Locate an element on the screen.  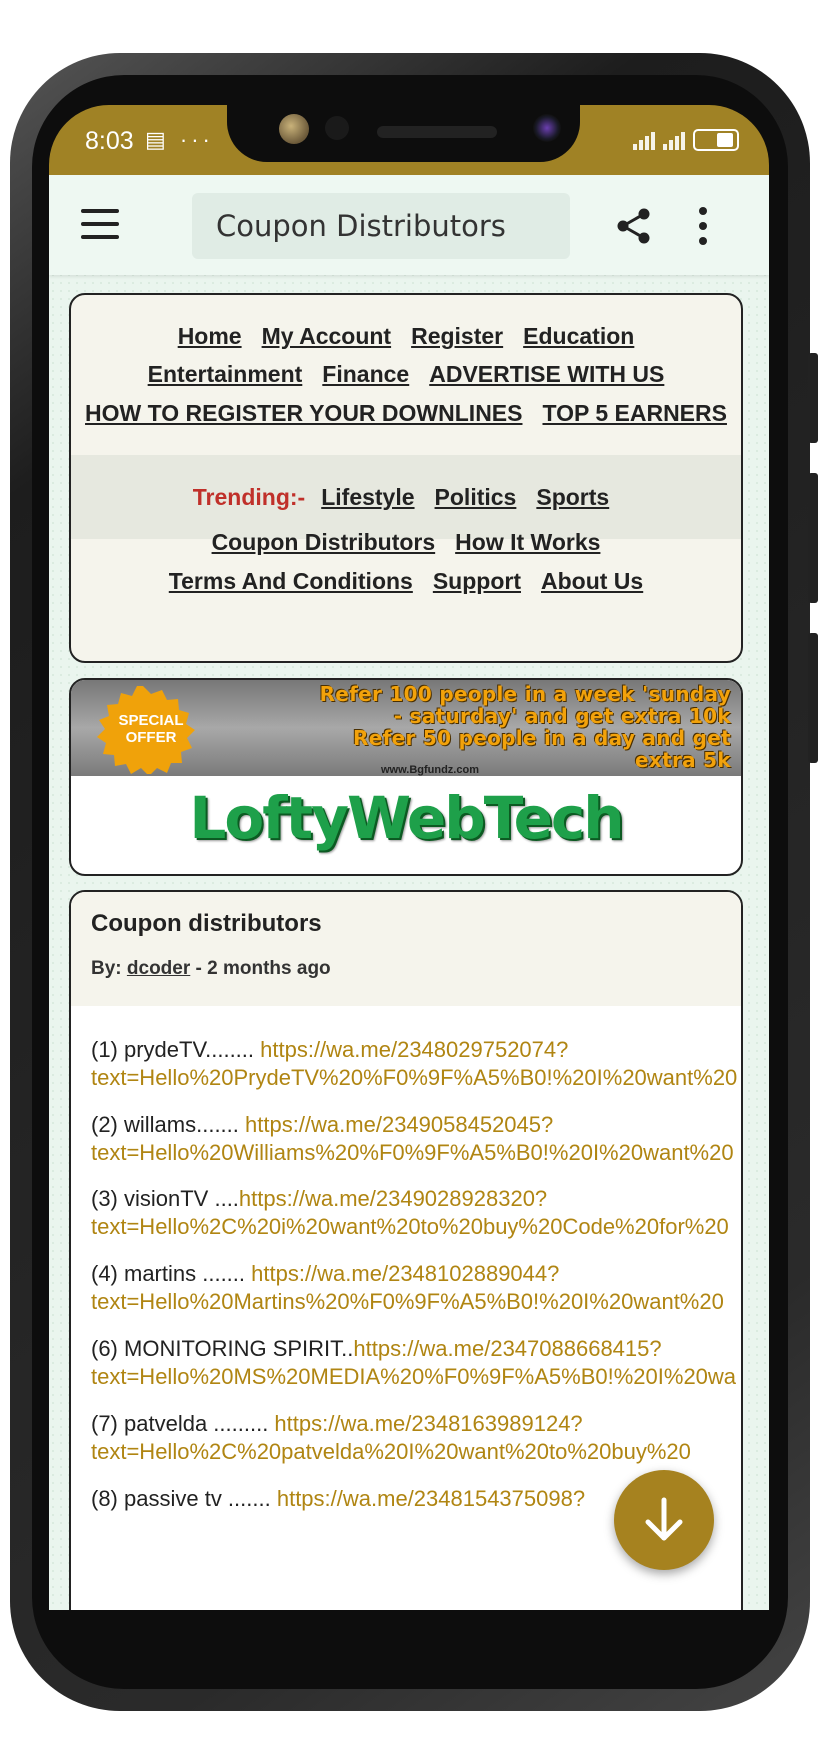
banner-line: extra 5k is located at coordinates (683, 760).